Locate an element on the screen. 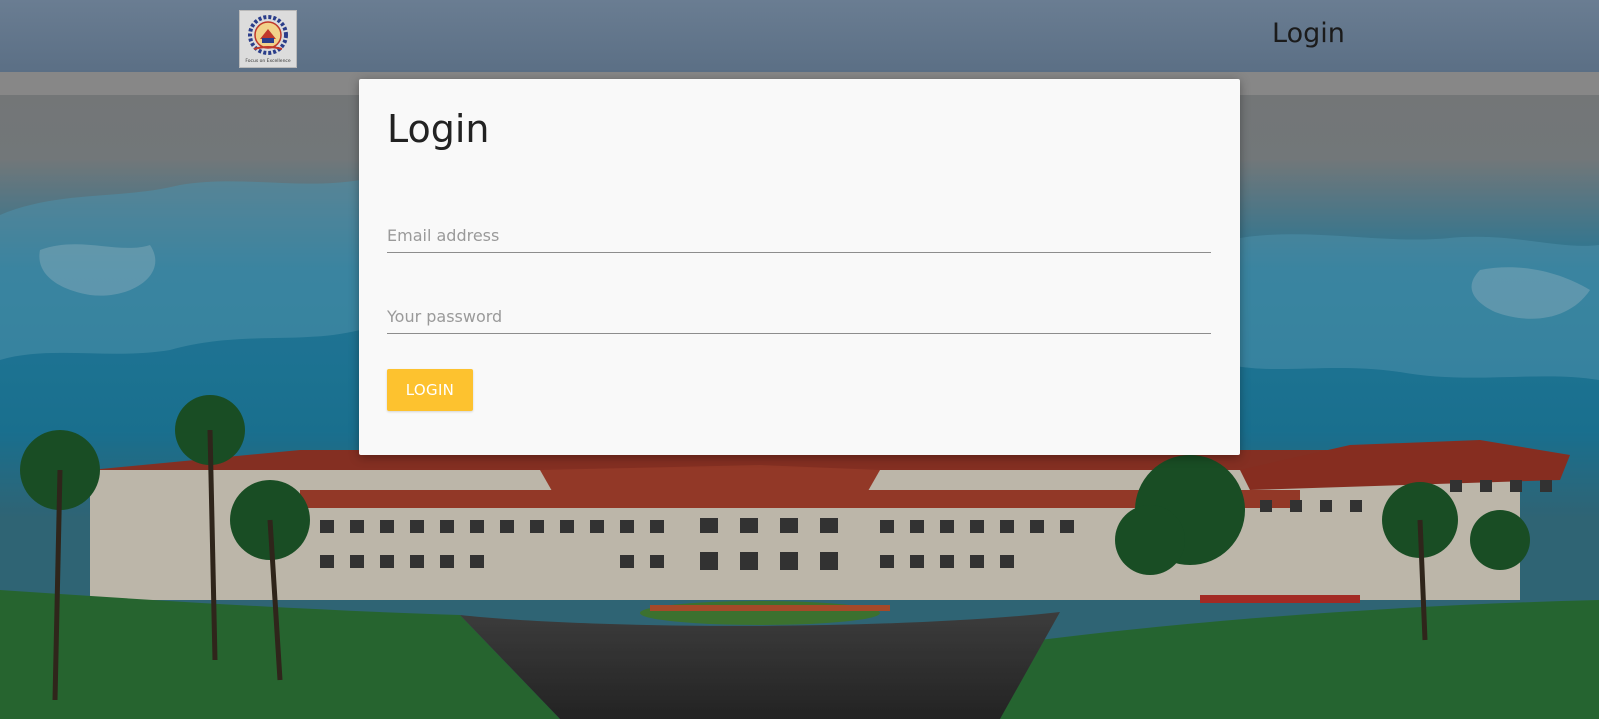 Image resolution: width=1599 pixels, height=719 pixels. login-title: Login is located at coordinates (438, 129).